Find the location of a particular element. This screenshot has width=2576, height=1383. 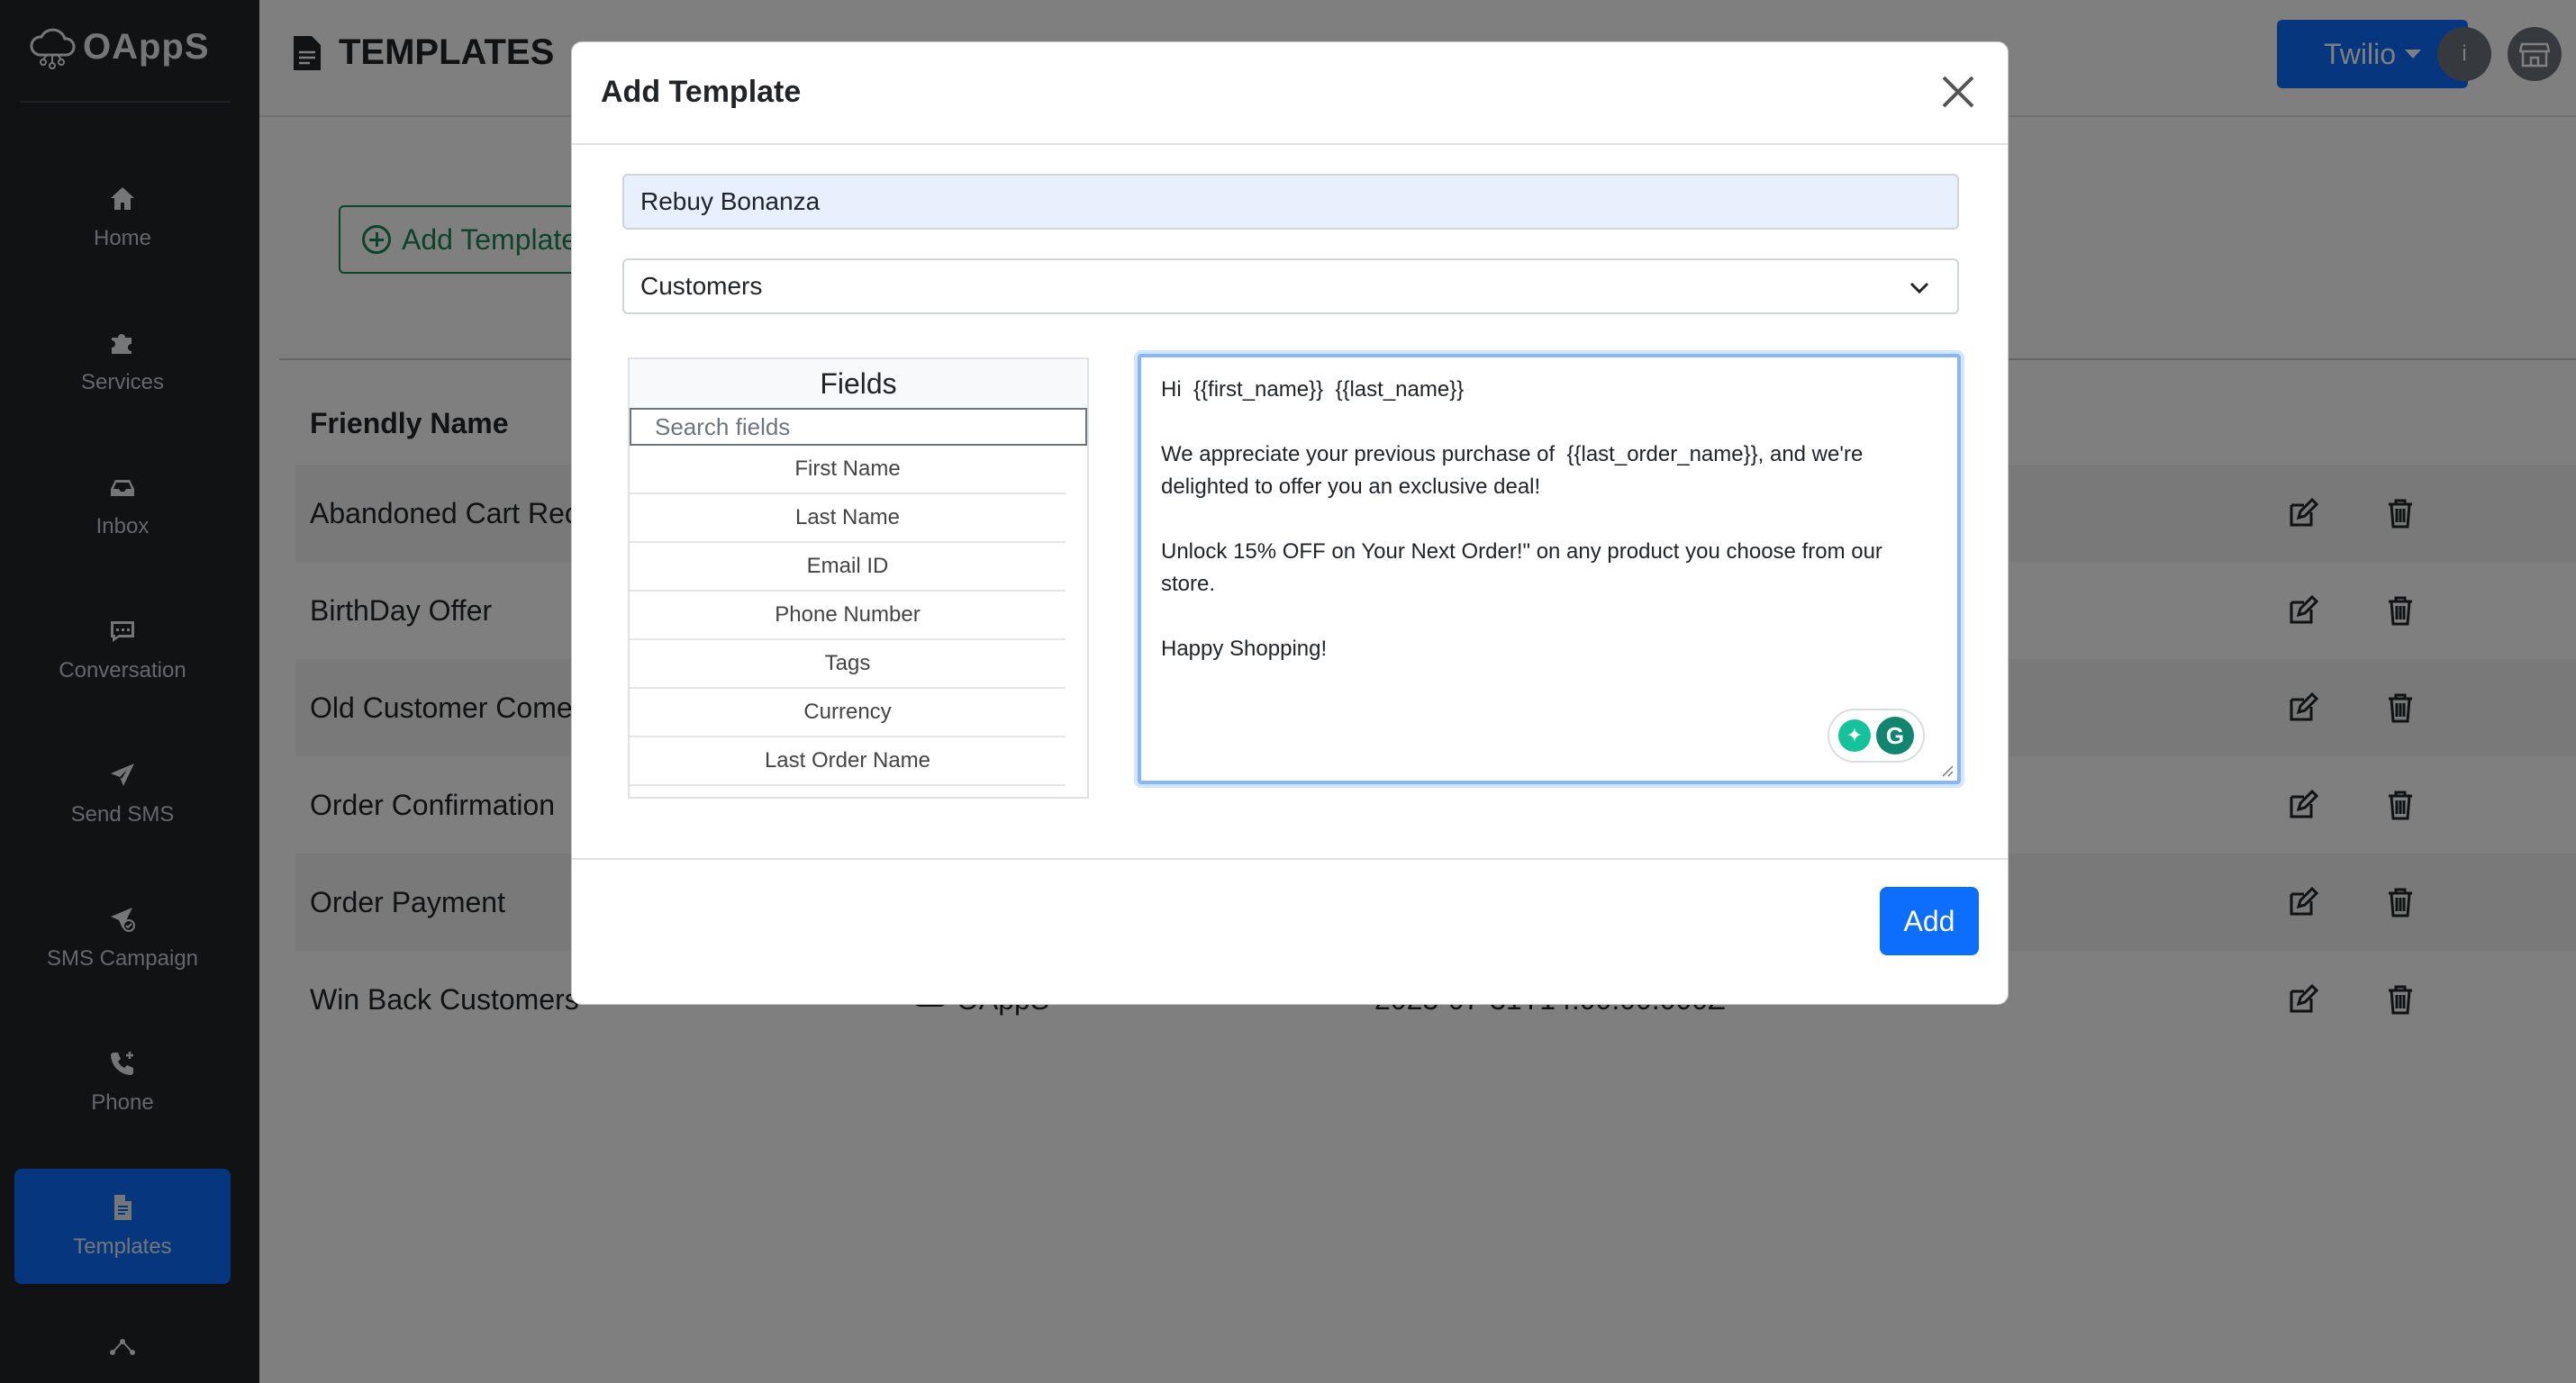

modal-title: Add Template is located at coordinates (702, 92).